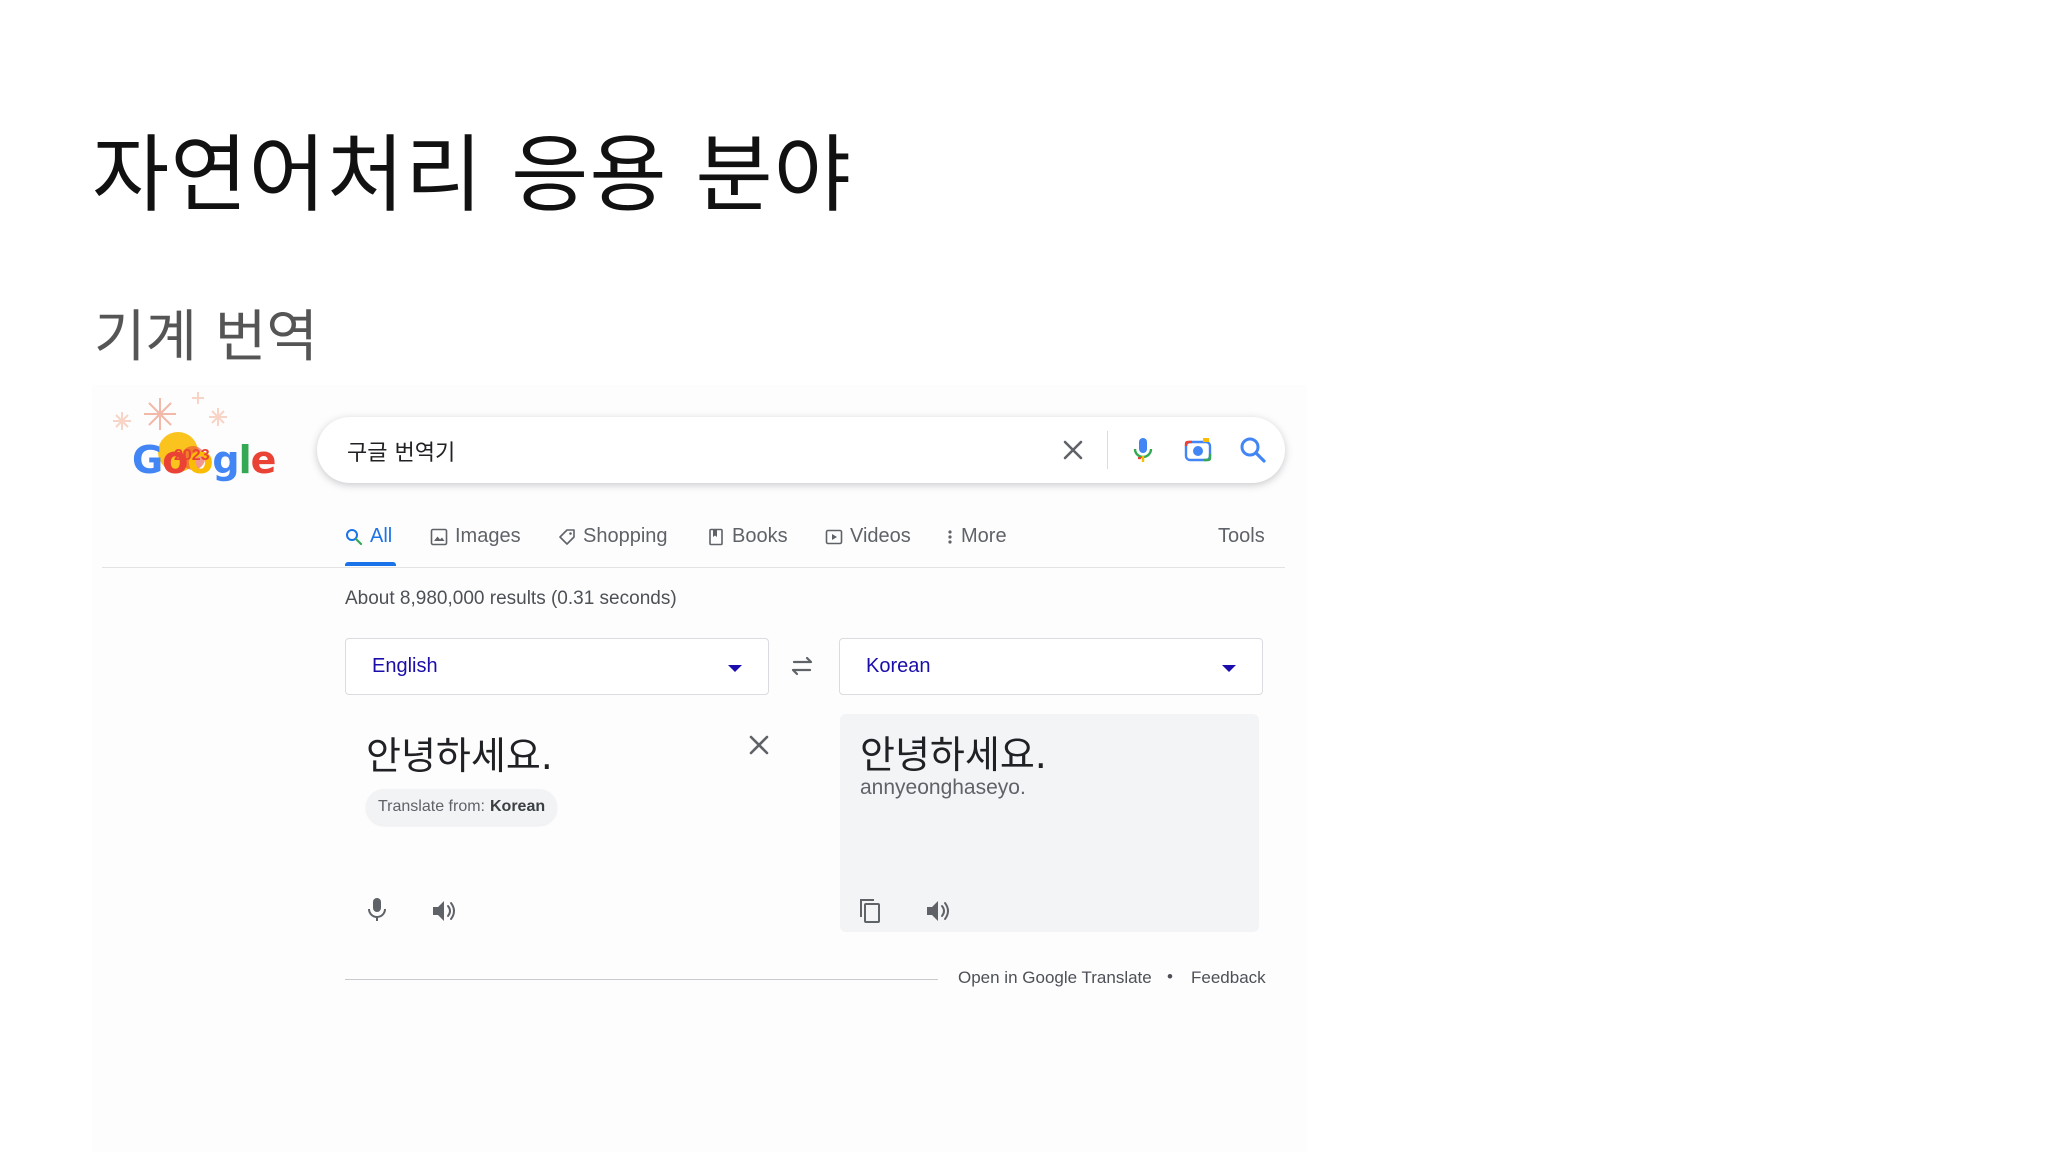 The height and width of the screenshot is (1152, 2048). Describe the element at coordinates (1073, 450) in the screenshot. I see `close-icon` at that location.